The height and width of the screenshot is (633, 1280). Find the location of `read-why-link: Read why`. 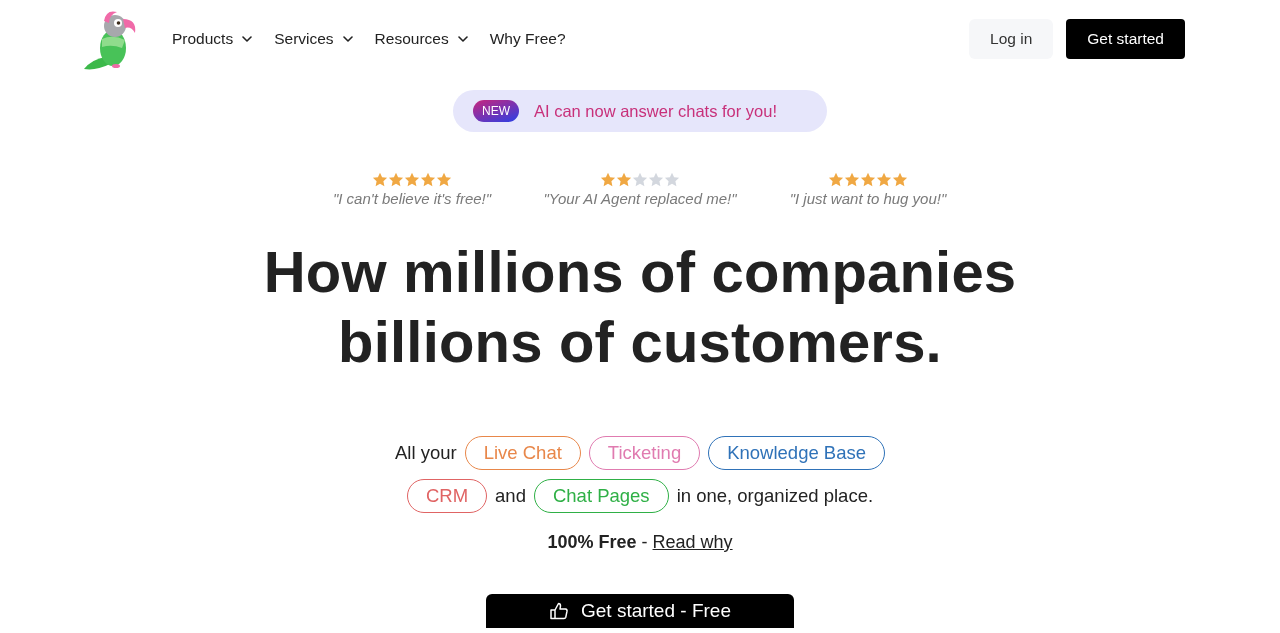

read-why-link: Read why is located at coordinates (692, 542).